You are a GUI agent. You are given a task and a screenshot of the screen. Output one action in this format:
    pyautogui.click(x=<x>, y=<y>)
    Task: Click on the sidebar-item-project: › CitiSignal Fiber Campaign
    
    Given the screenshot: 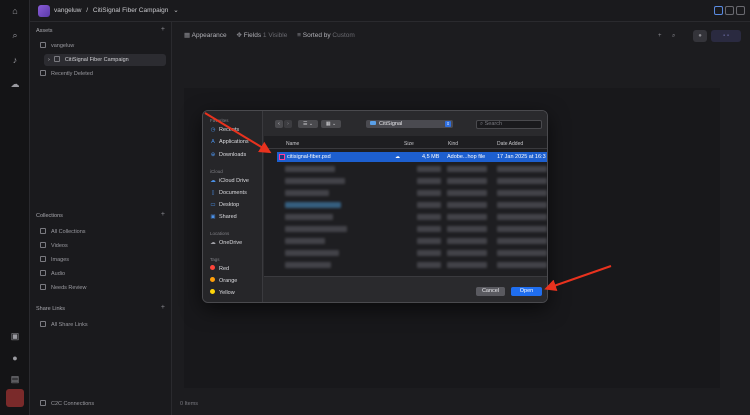 What is the action you would take?
    pyautogui.click(x=88, y=60)
    